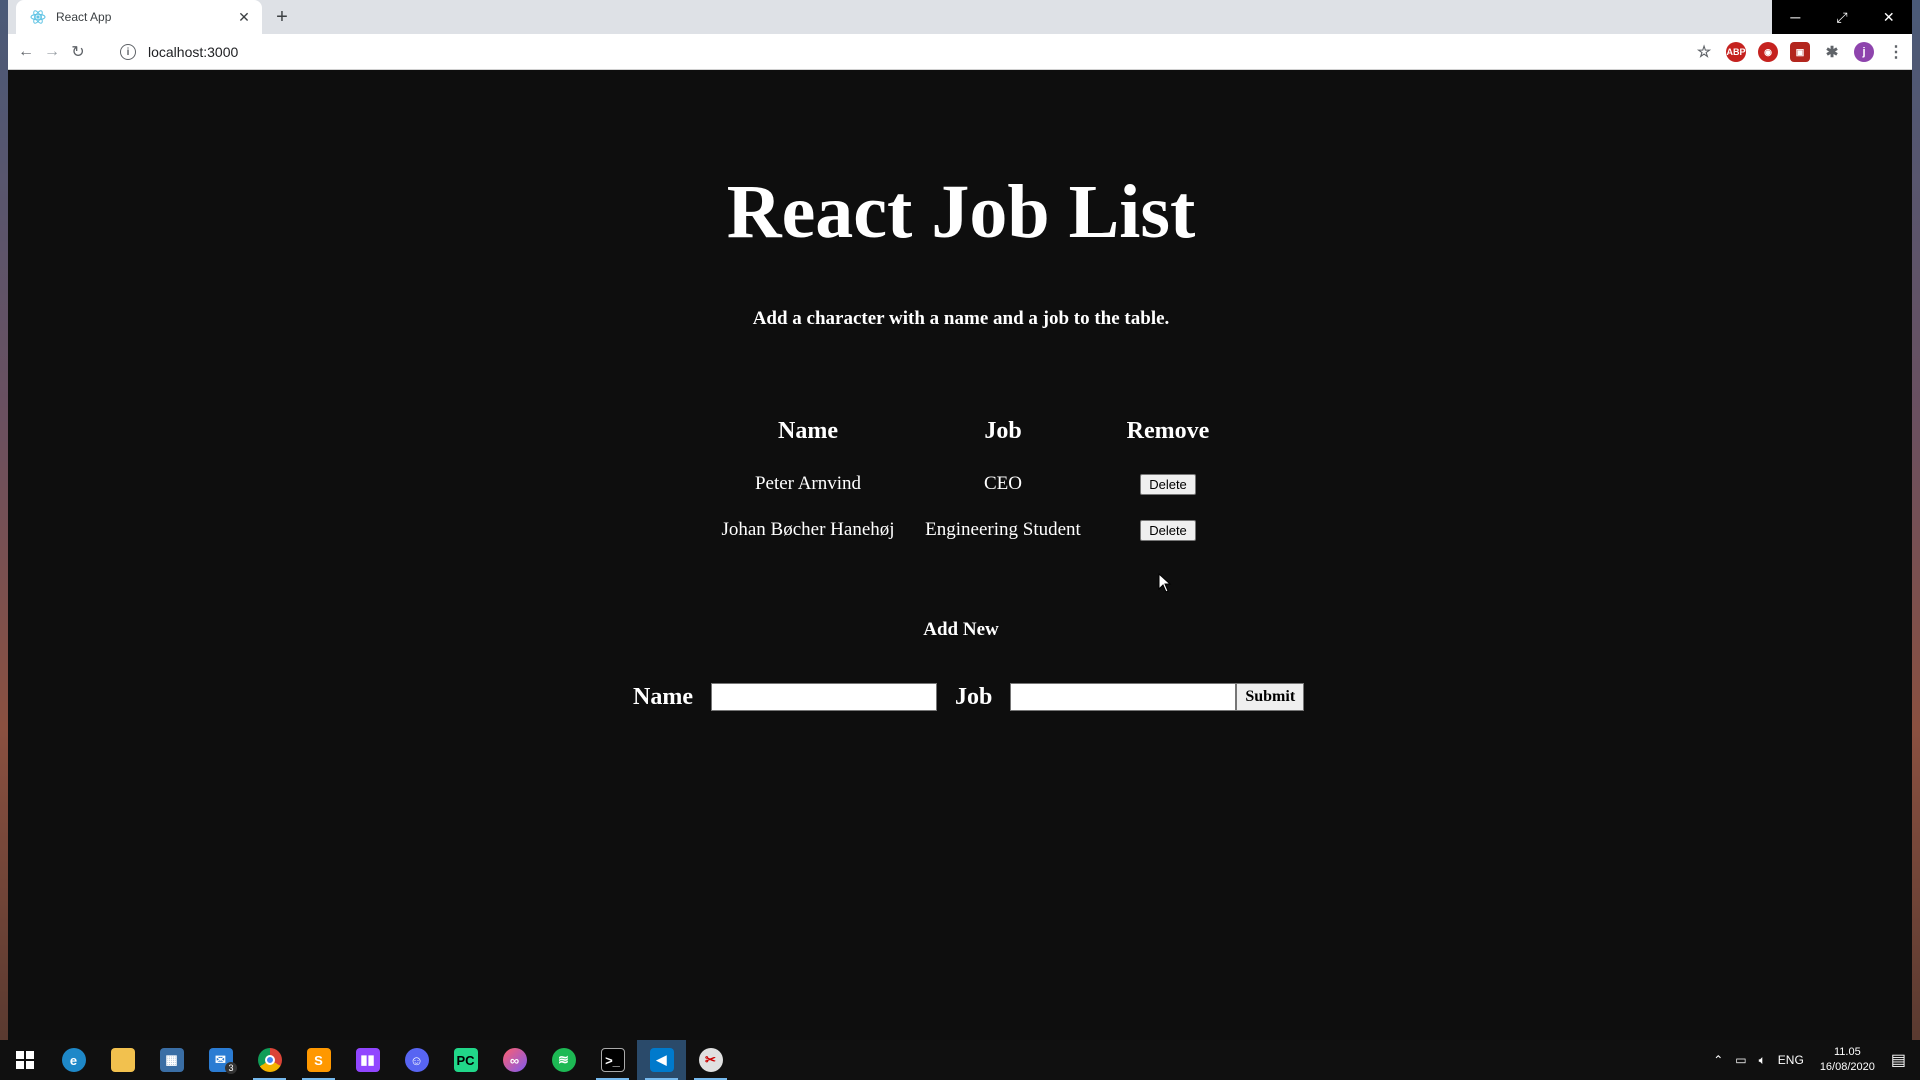 This screenshot has width=1920, height=1080. What do you see at coordinates (1718, 1060) in the screenshot?
I see `chevron-up-icon: ⌃` at bounding box center [1718, 1060].